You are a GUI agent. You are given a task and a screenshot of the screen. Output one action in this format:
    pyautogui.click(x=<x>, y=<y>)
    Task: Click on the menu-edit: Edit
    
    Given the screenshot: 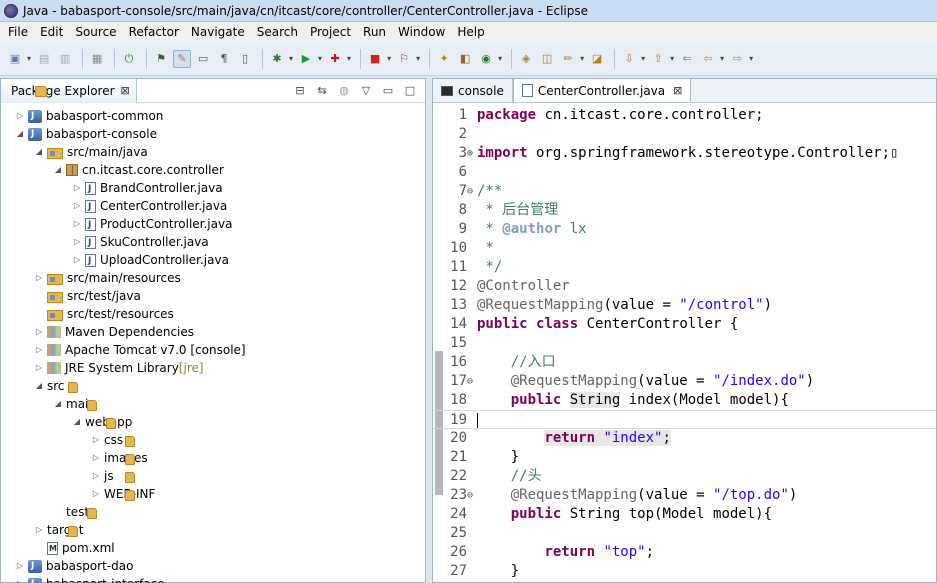 What is the action you would take?
    pyautogui.click(x=51, y=32)
    